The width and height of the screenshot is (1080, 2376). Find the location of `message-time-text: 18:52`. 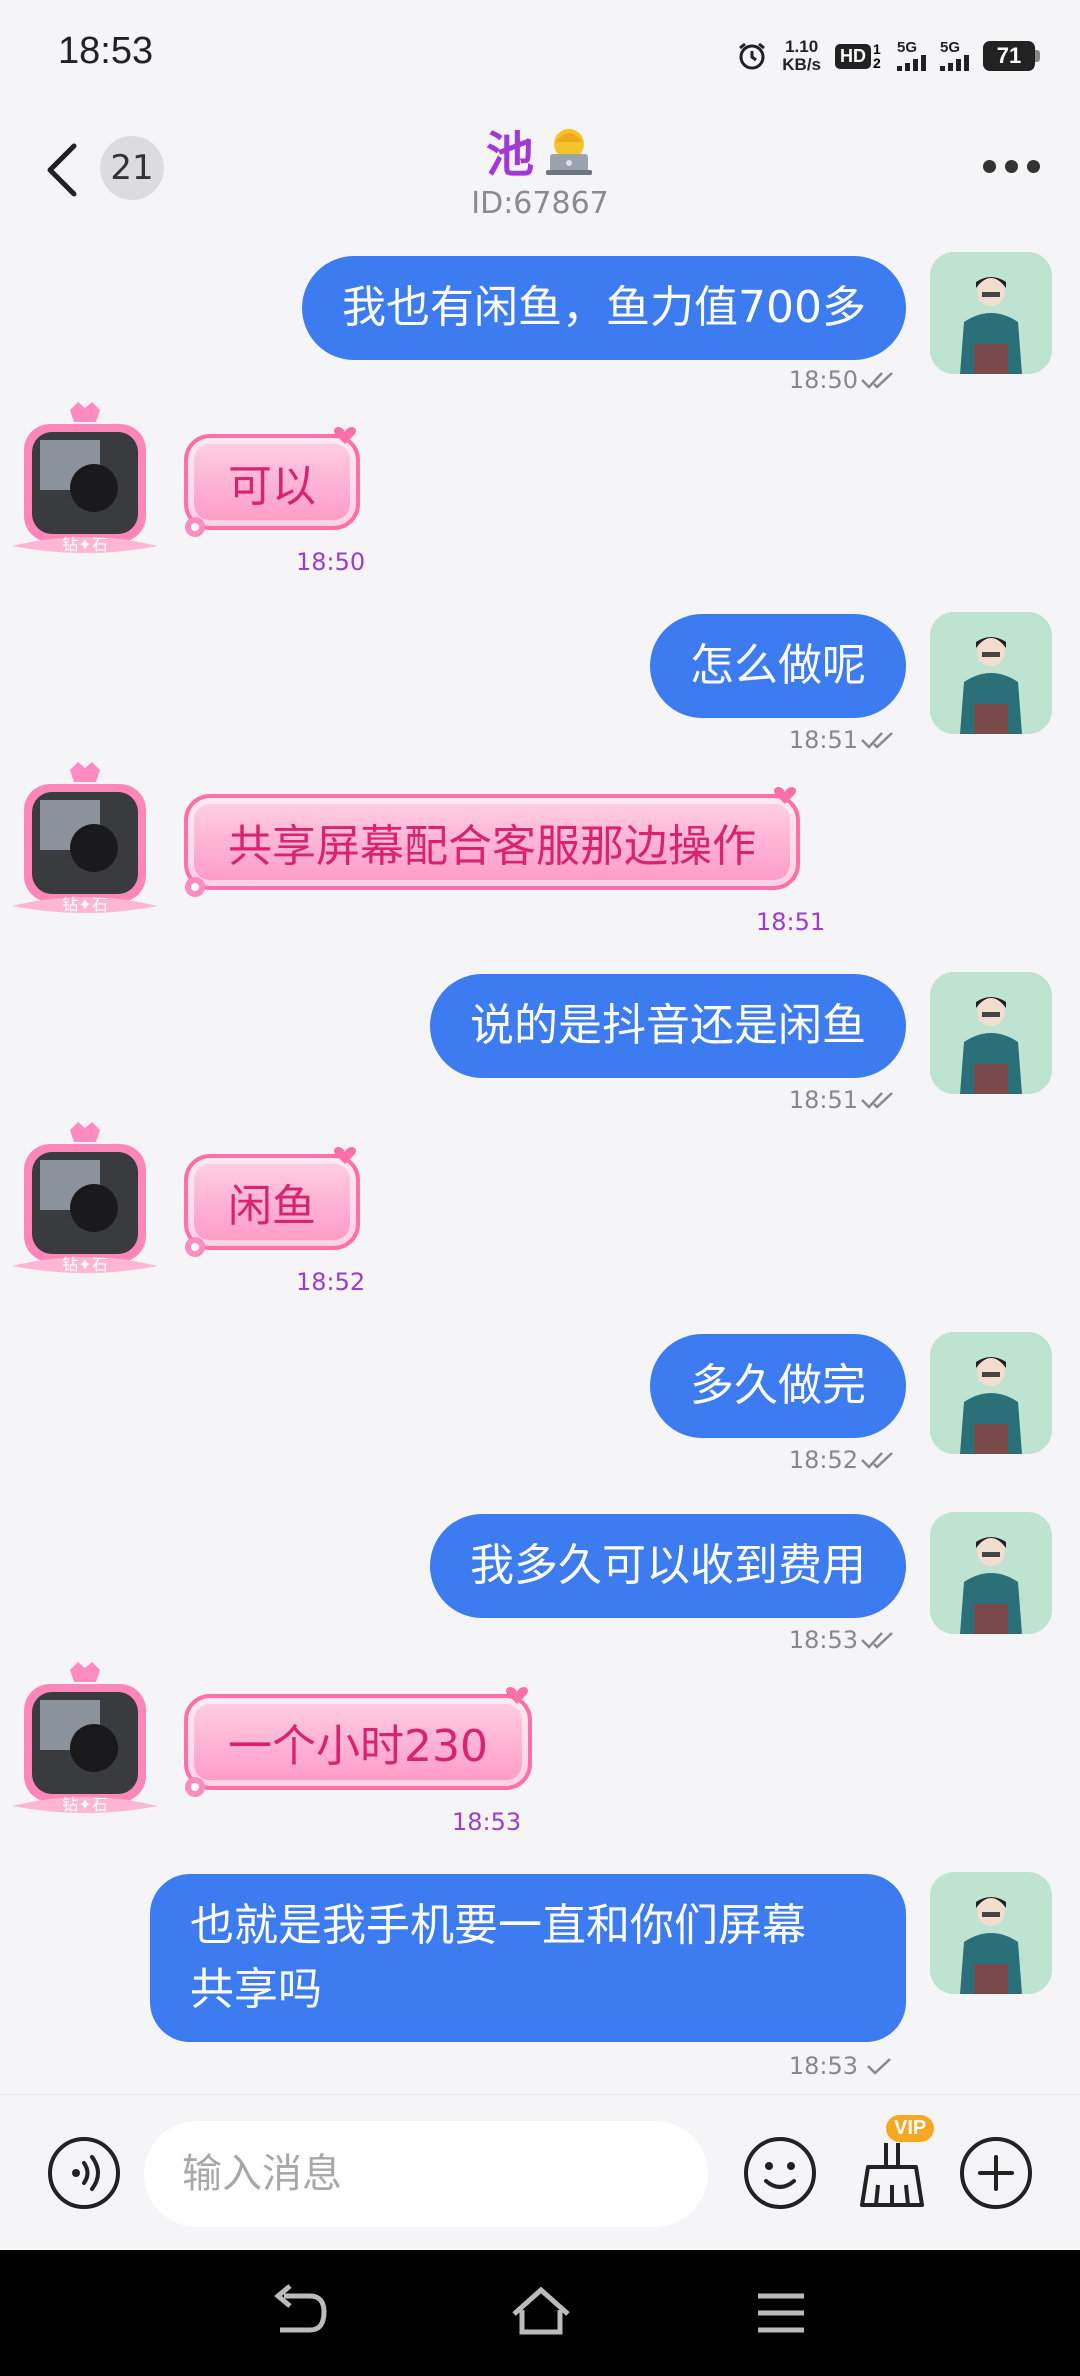

message-time-text: 18:52 is located at coordinates (823, 1460).